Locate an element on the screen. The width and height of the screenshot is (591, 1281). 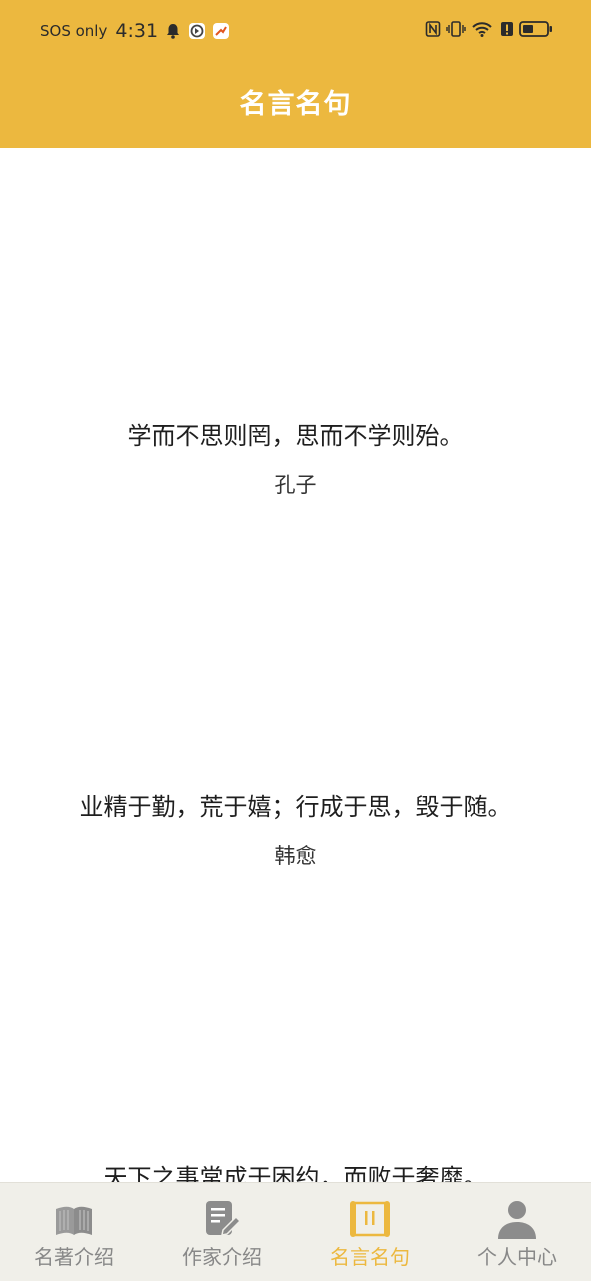
app-header: 名言名句 is located at coordinates (295, 107).